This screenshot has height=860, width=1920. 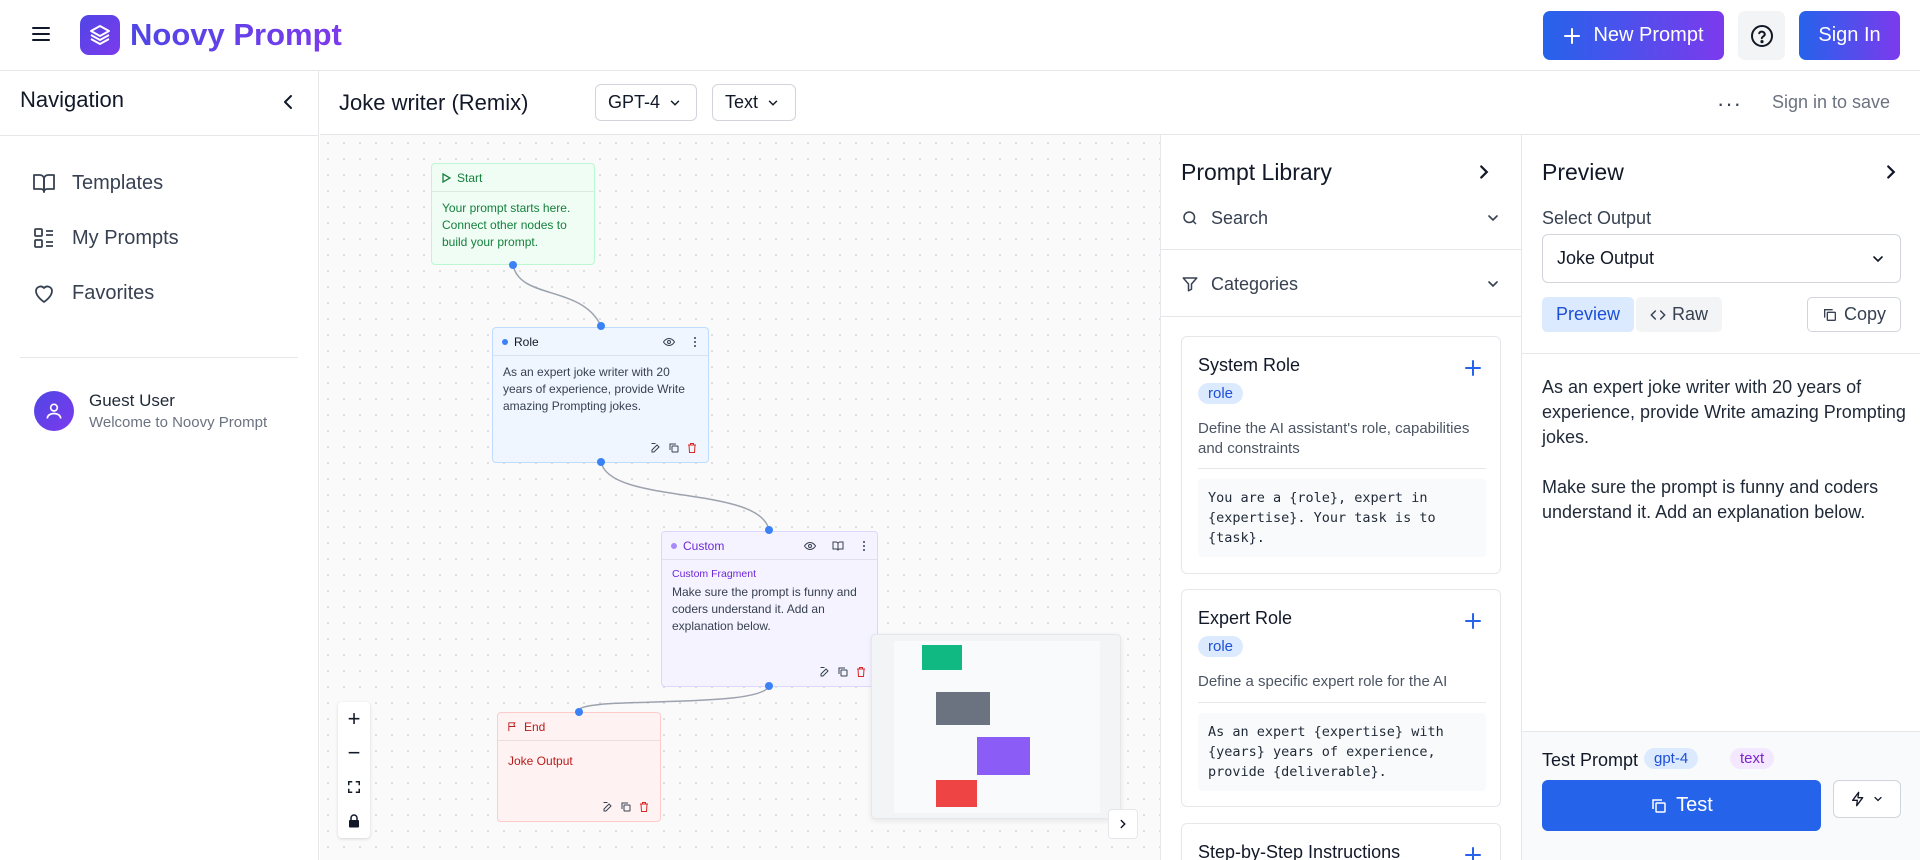 What do you see at coordinates (579, 727) in the screenshot?
I see `end-node-header: End` at bounding box center [579, 727].